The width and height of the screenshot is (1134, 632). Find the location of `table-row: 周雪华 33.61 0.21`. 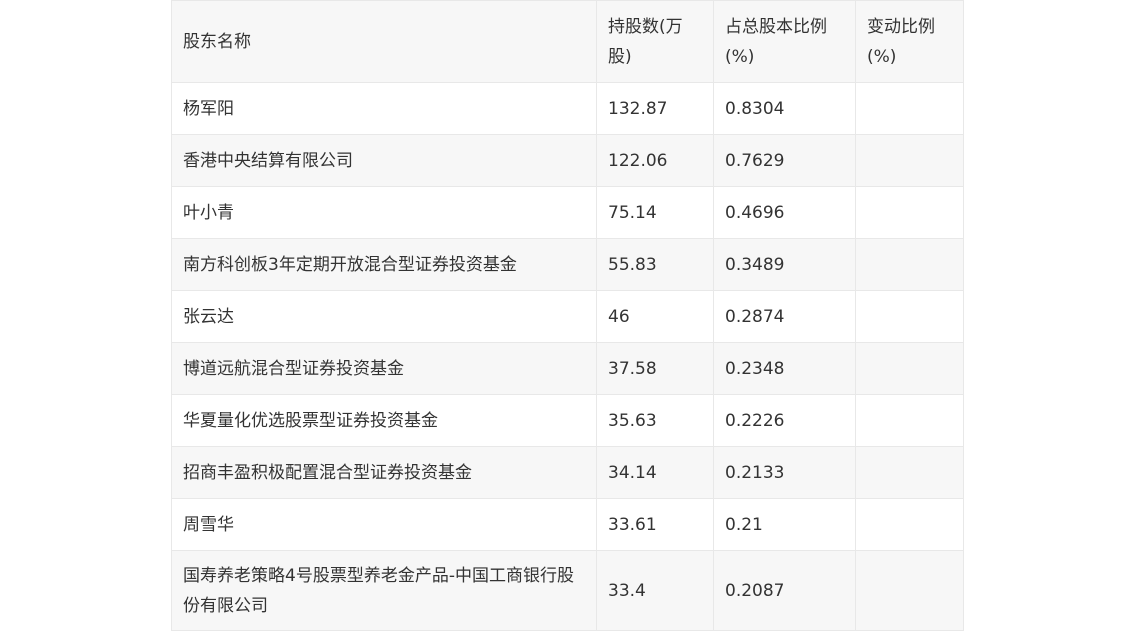

table-row: 周雪华 33.61 0.21 is located at coordinates (567, 524).